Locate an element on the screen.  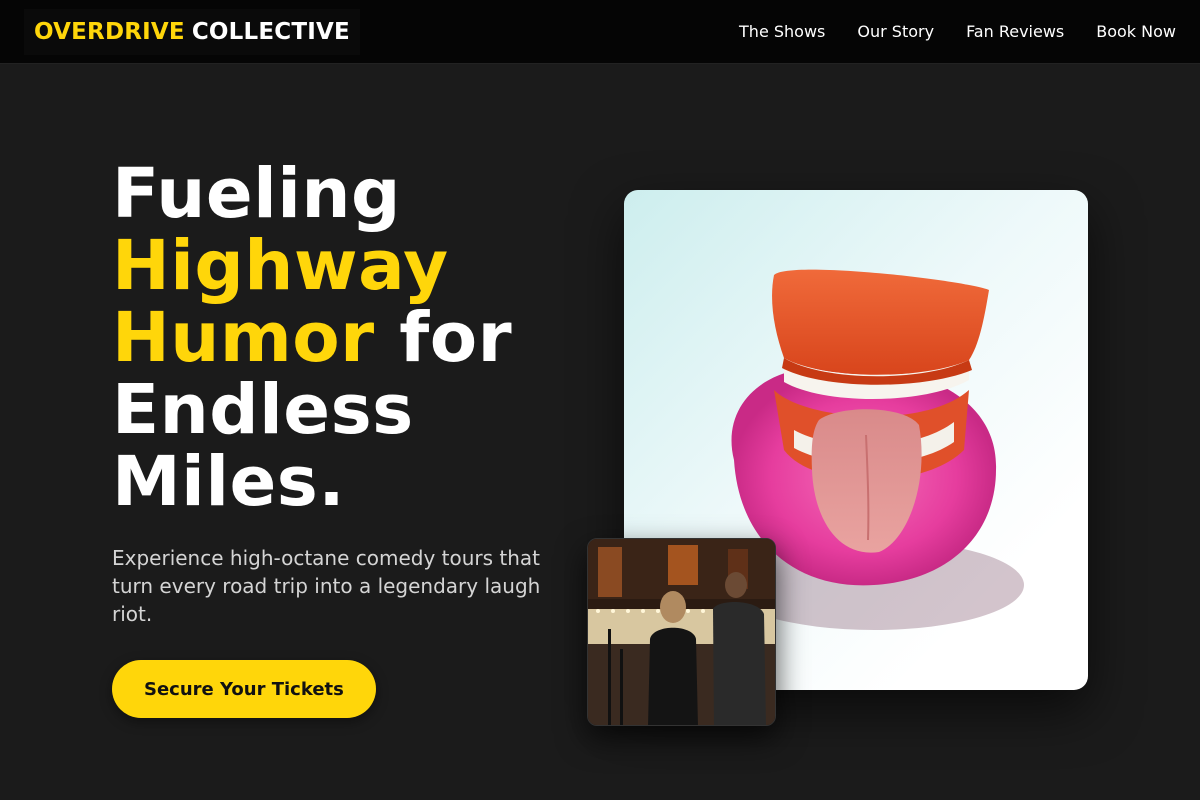
headline-highlight-1: Highway is located at coordinates (280, 266).